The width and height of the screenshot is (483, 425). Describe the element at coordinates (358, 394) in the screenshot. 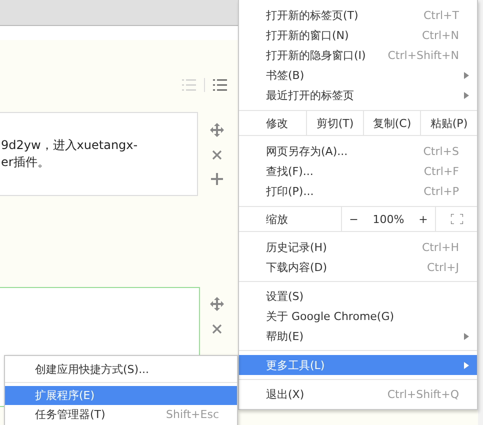

I see `menu-item: 退出(X) Ctrl+Shift+Q` at that location.